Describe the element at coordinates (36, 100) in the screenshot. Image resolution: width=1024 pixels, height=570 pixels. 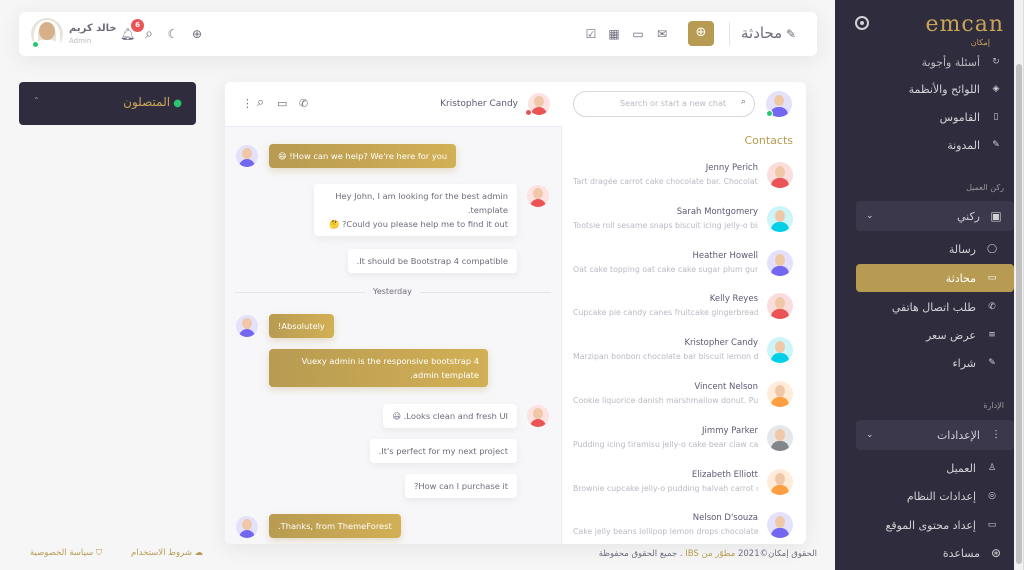
I see `chevron-up-icon: ⌃` at that location.